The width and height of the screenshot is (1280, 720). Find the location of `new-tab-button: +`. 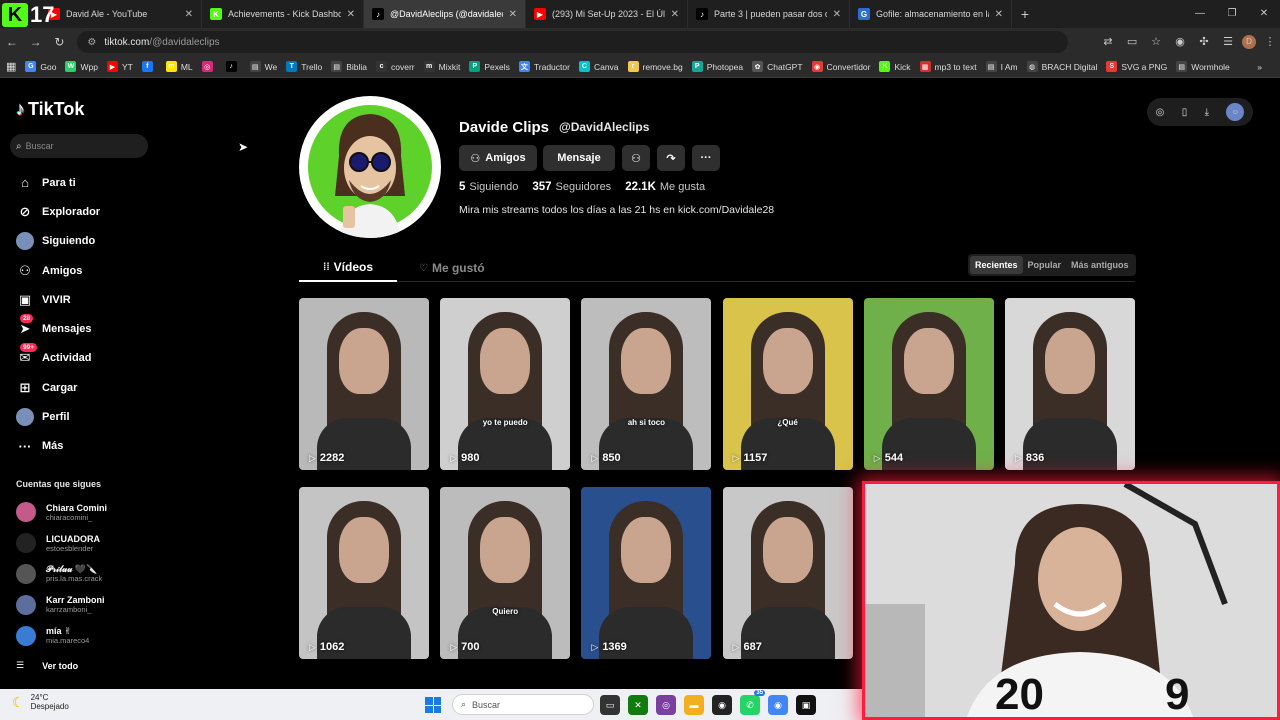

new-tab-button: + is located at coordinates (1025, 14).